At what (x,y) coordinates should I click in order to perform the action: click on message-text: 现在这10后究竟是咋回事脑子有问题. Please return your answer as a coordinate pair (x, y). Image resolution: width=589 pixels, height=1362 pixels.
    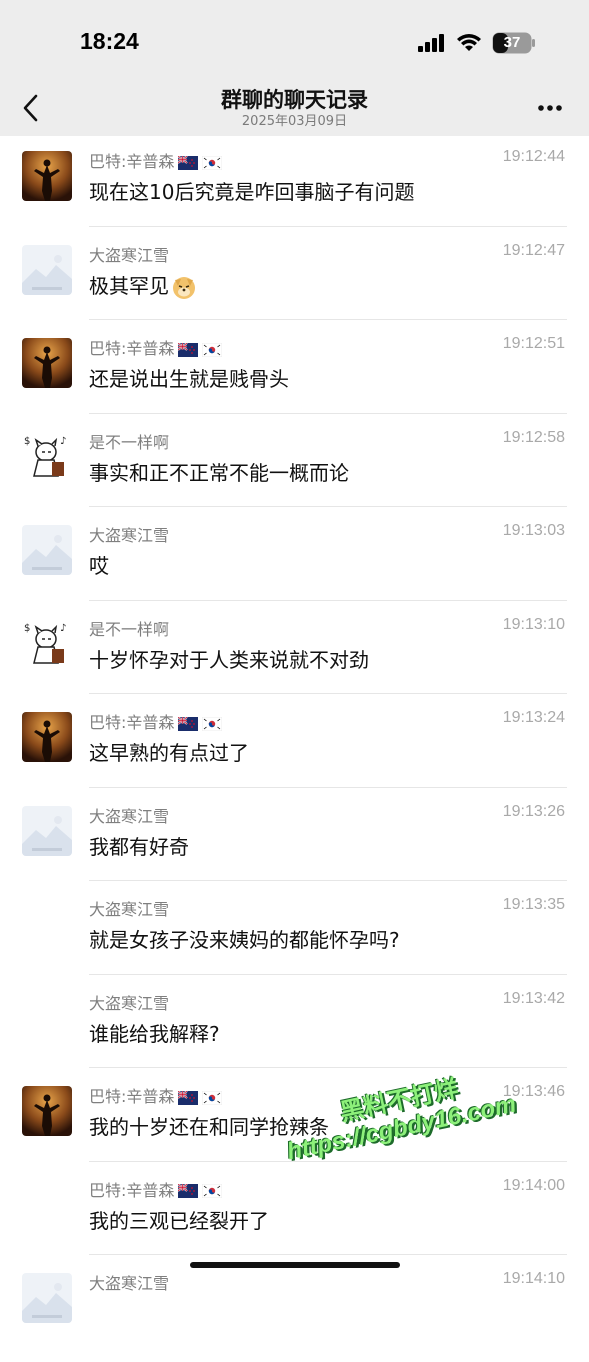
    Looking at the image, I should click on (251, 190).